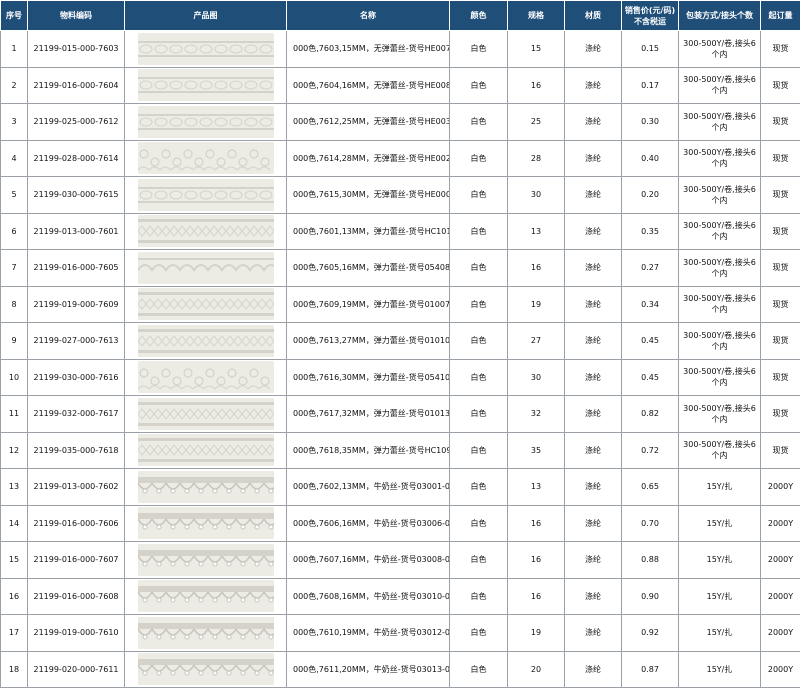 This screenshot has width=800, height=688. I want to click on cell-code: 21199-035-000-7618, so click(76, 450).